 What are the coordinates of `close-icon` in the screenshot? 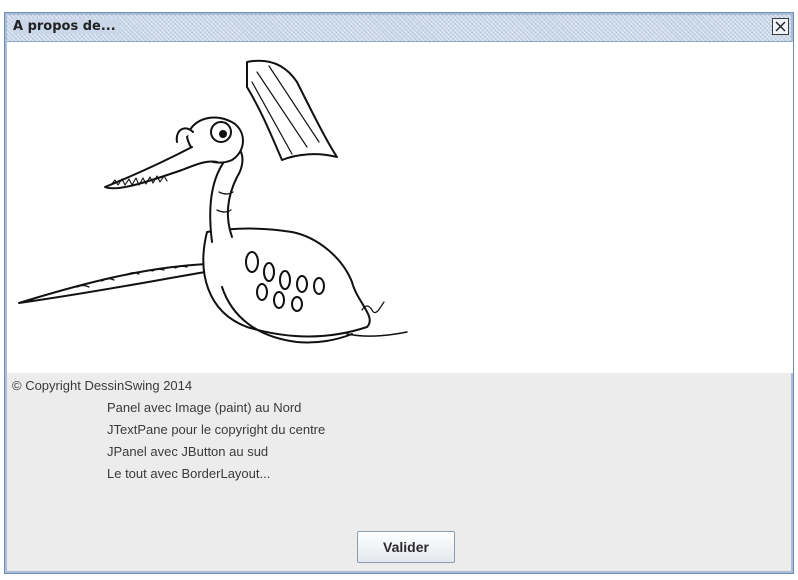 It's located at (780, 26).